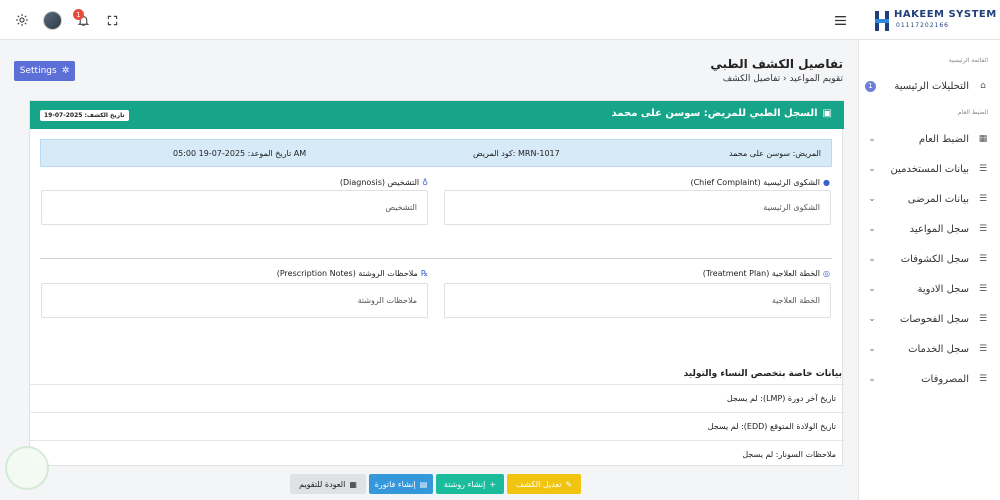 The width and height of the screenshot is (1000, 500). What do you see at coordinates (78, 14) in the screenshot?
I see `notification-badge: 1` at bounding box center [78, 14].